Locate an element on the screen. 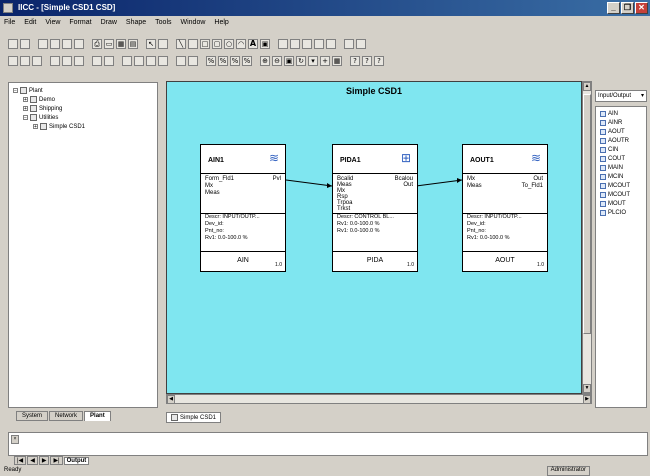  menu-window: Window is located at coordinates (193, 22).